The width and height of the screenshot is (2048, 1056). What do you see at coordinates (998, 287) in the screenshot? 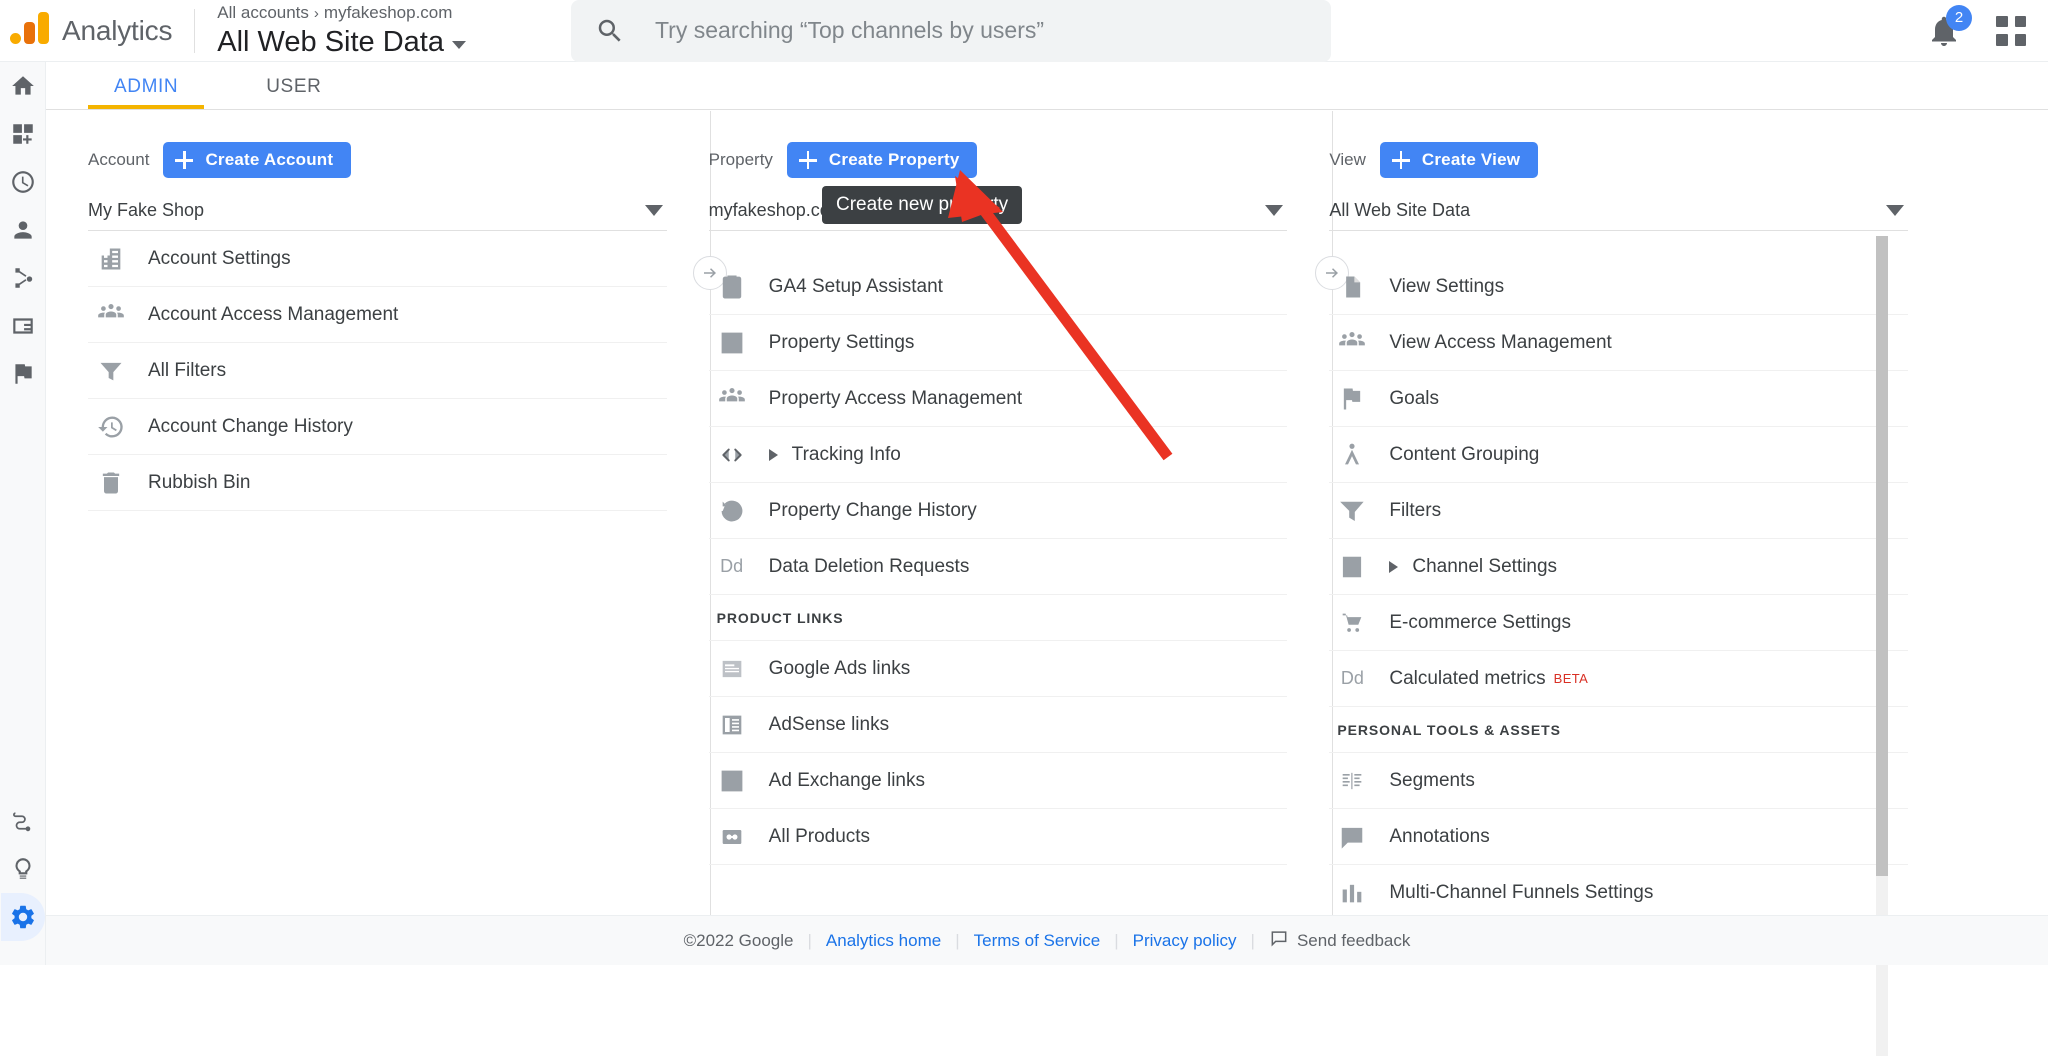
I see `property-item-ga4-setup-assistant: GA4 Setup Assistant` at bounding box center [998, 287].